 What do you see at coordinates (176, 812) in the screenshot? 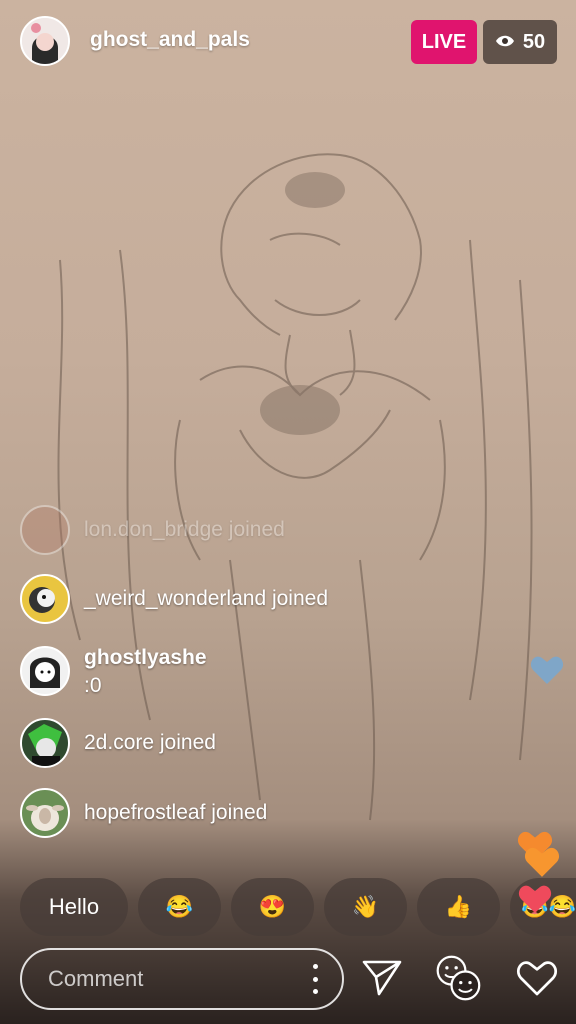
I see `comment-text: hopefrostleaf joined` at bounding box center [176, 812].